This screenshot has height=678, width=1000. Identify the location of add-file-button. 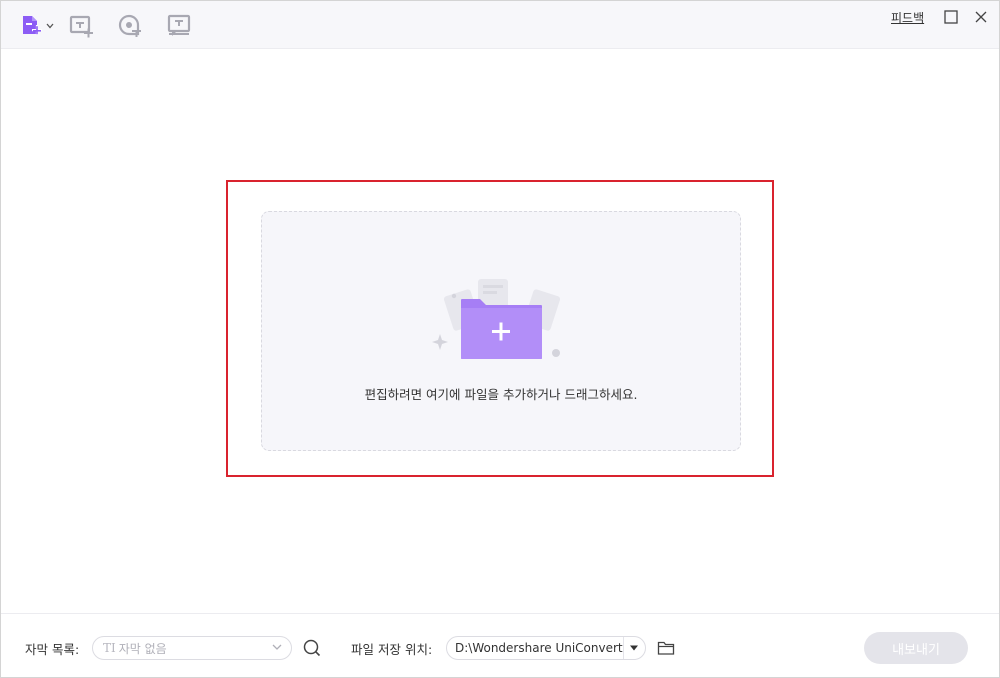
(36, 26).